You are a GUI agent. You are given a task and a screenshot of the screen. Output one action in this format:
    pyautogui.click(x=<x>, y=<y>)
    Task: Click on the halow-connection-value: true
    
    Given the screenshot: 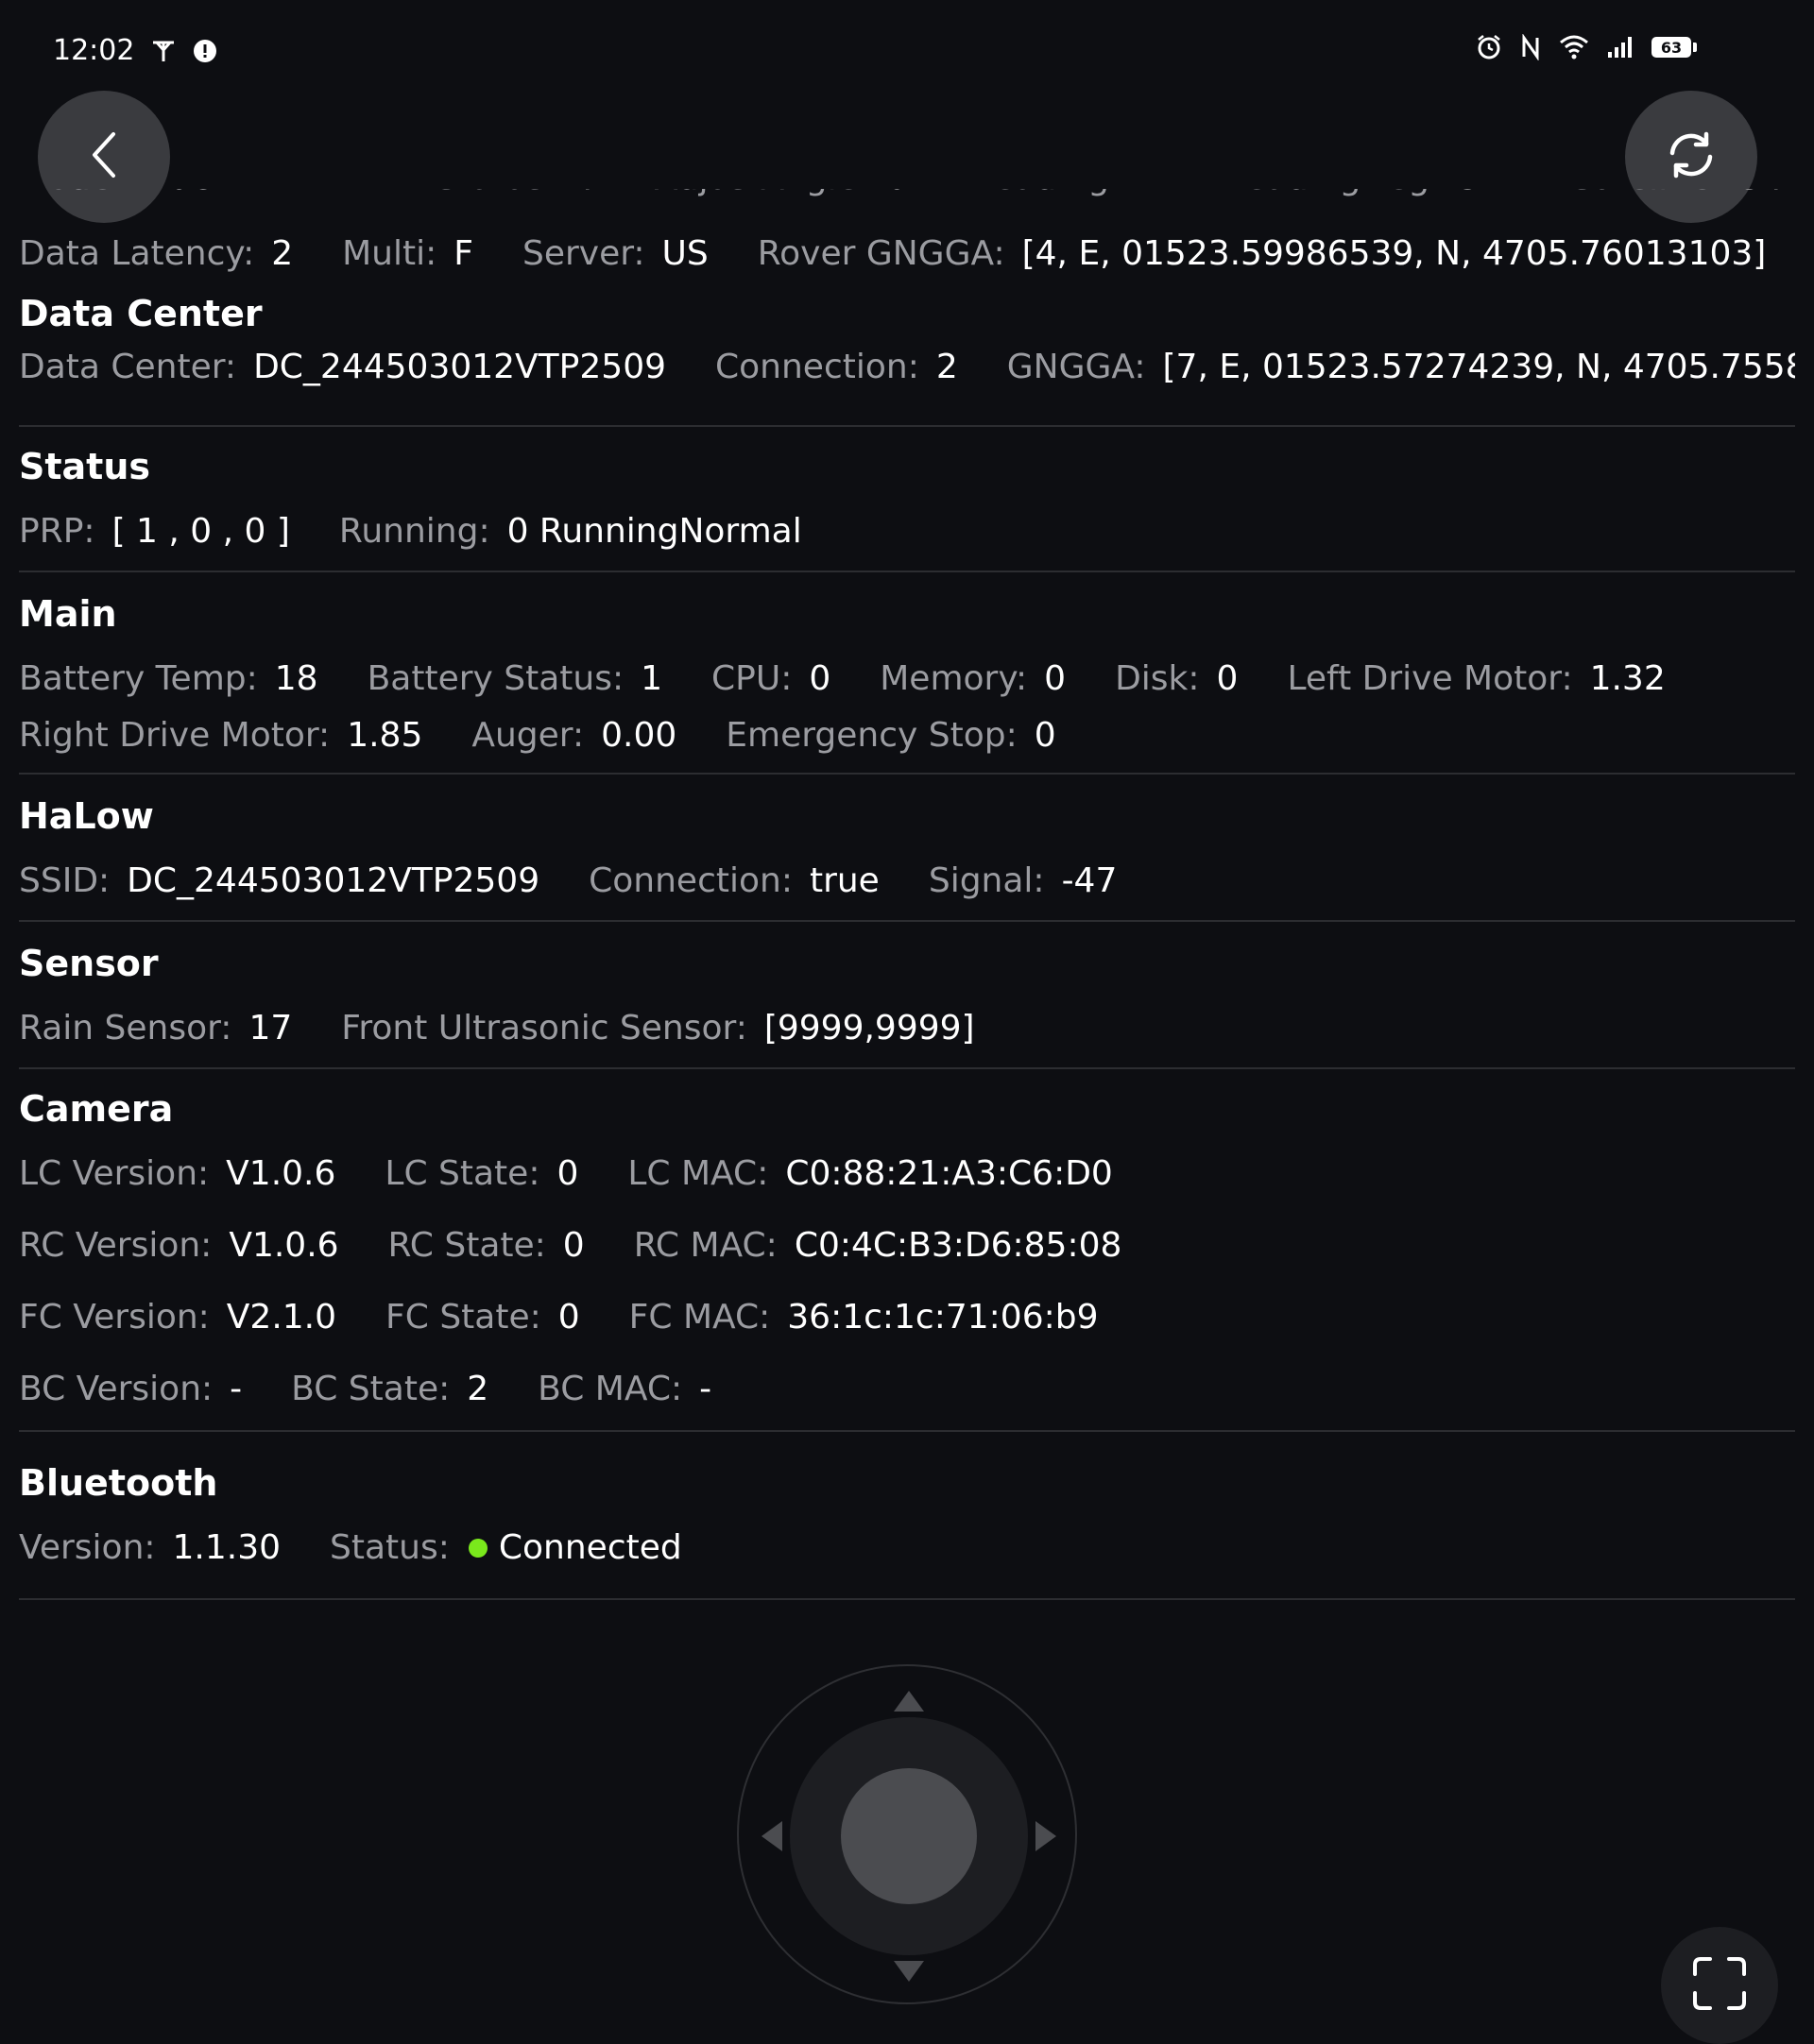 What is the action you would take?
    pyautogui.click(x=845, y=881)
    